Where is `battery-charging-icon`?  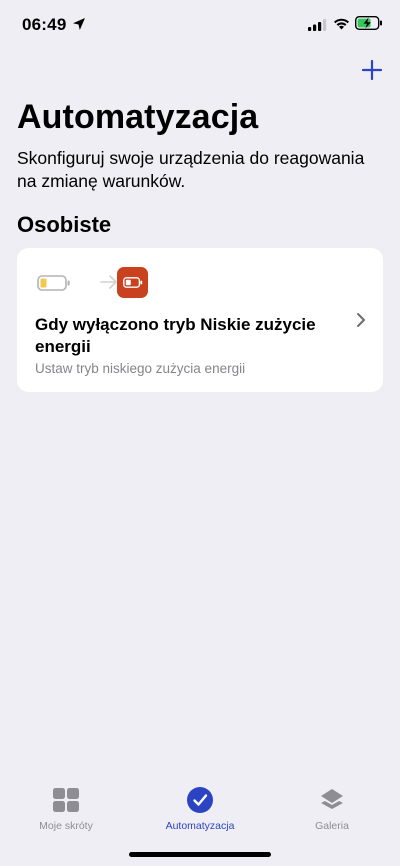
battery-charging-icon is located at coordinates (368, 25).